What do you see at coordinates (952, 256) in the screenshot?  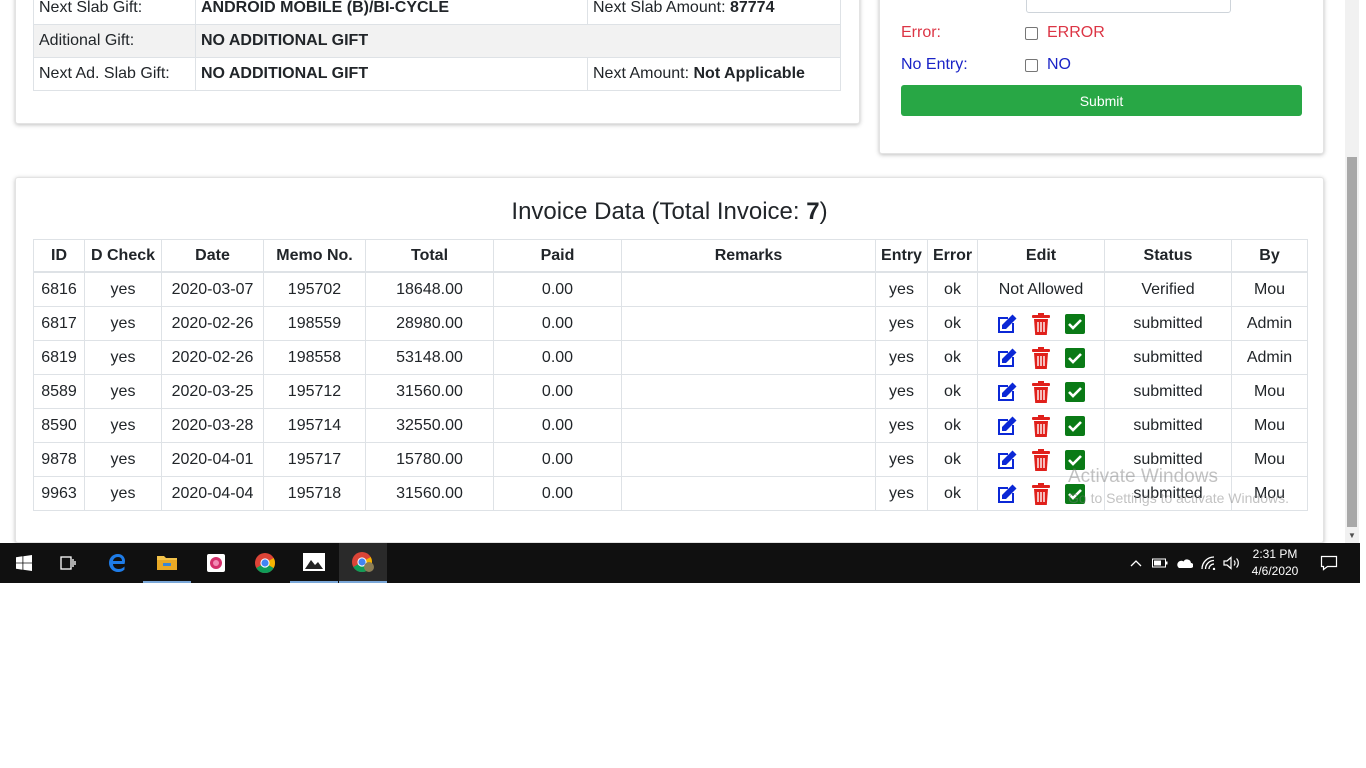 I see `col-header-error: Error` at bounding box center [952, 256].